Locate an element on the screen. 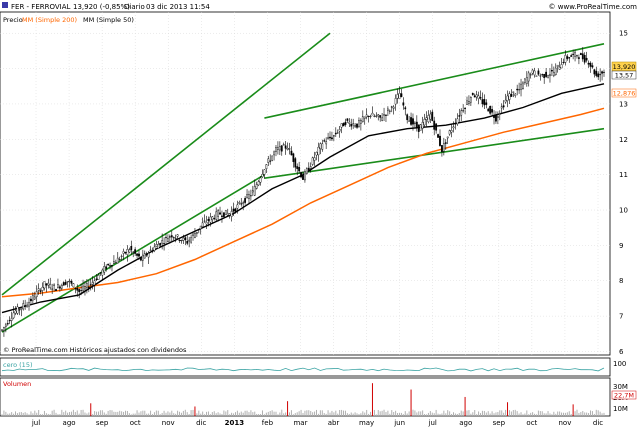 Image resolution: width=640 pixels, height=428 pixels. indicator-panel is located at coordinates (305, 367).